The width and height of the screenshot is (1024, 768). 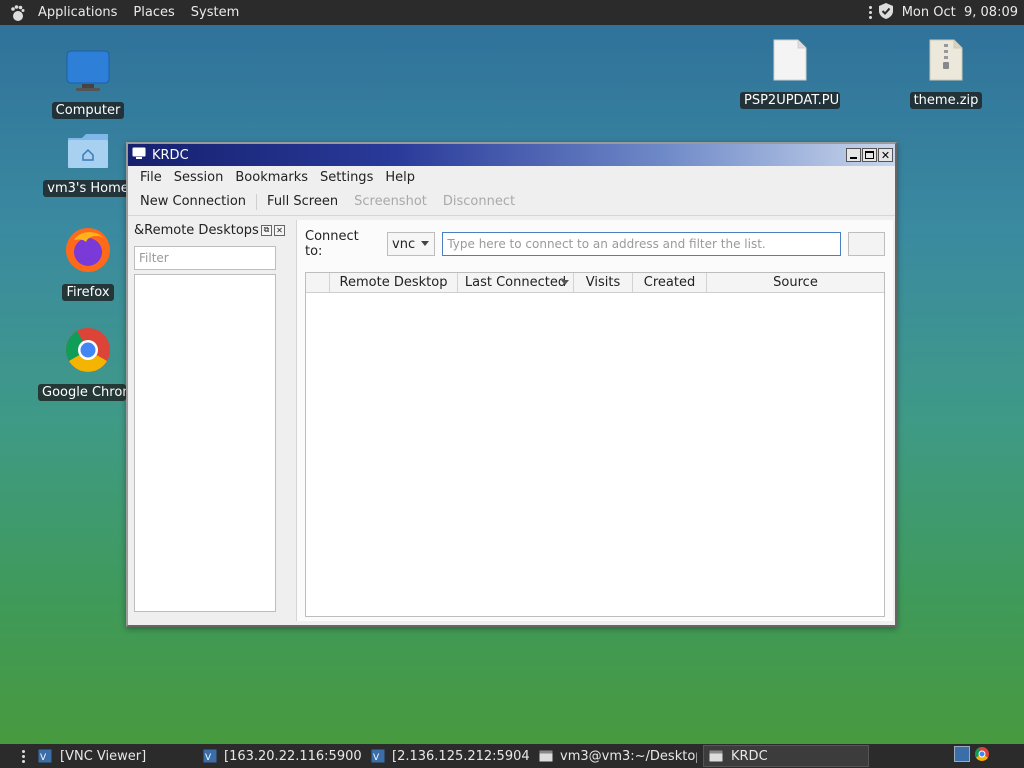 What do you see at coordinates (302, 201) in the screenshot?
I see `full-screen-button: Full Screen` at bounding box center [302, 201].